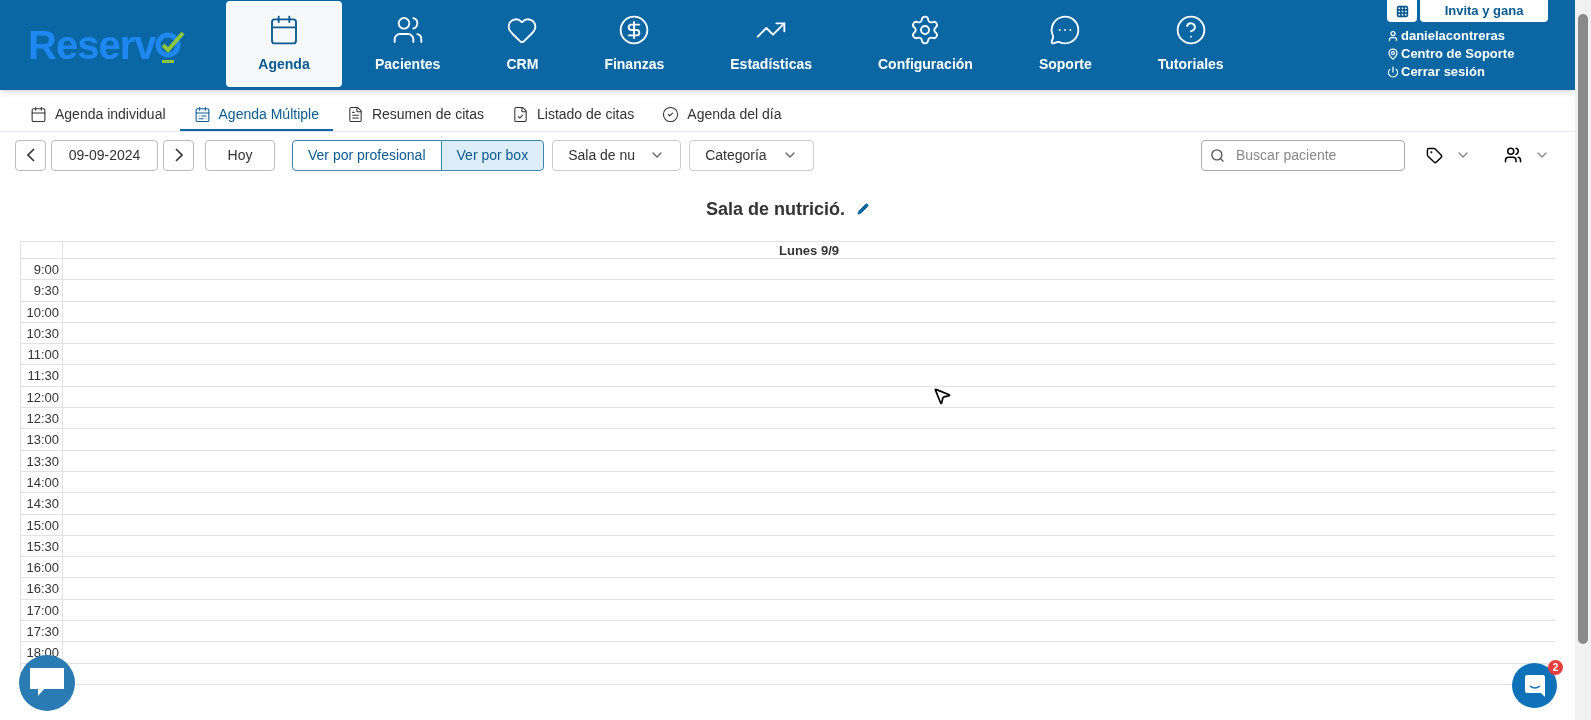  I want to click on notification-badge: 2, so click(1555, 667).